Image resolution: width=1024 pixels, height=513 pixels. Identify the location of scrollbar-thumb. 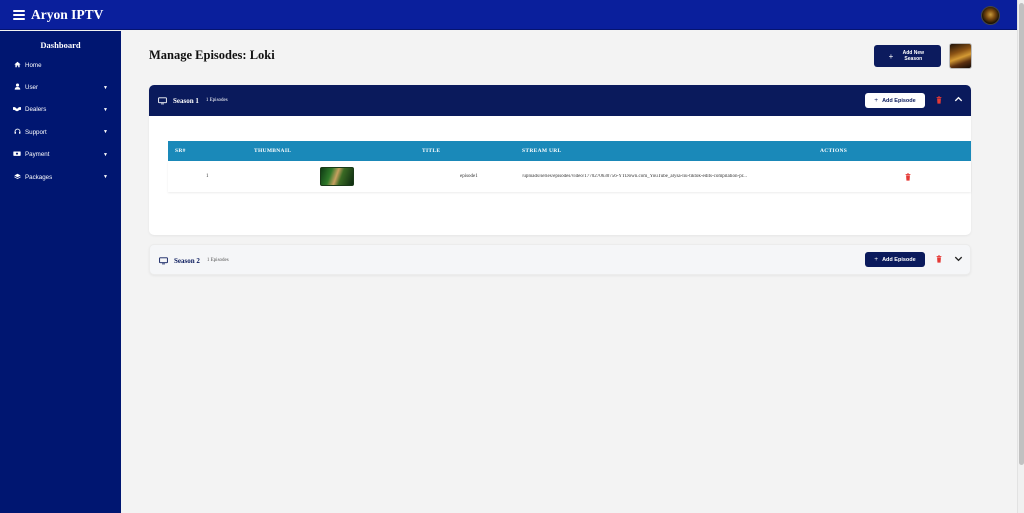
(1021, 234).